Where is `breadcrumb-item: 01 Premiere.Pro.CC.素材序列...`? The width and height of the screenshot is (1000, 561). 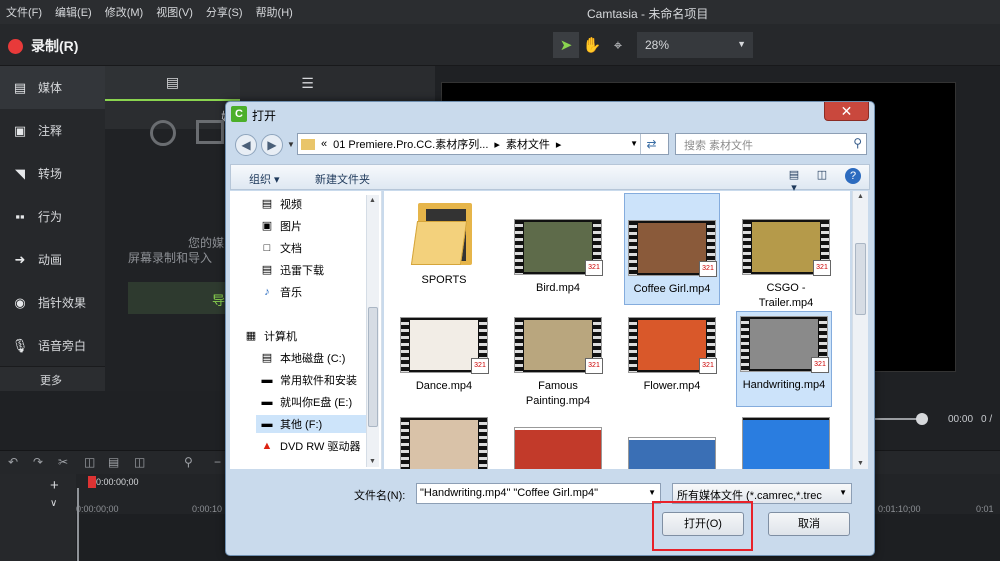
breadcrumb-item: 01 Premiere.Pro.CC.素材序列... is located at coordinates (410, 144).